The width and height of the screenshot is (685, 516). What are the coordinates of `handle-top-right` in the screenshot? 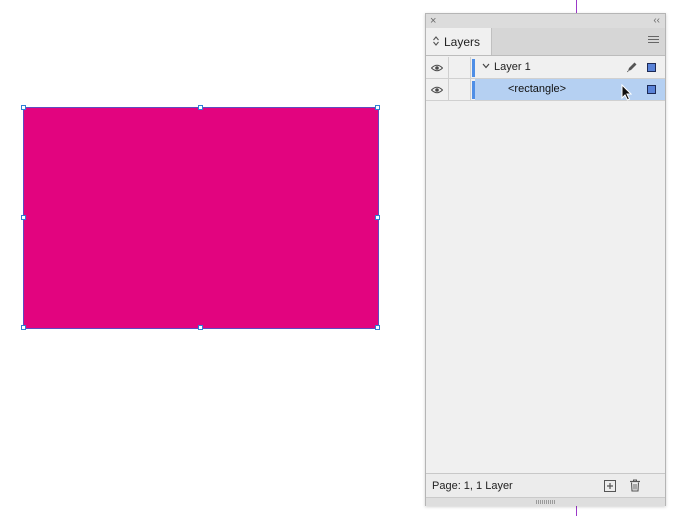 It's located at (377, 107).